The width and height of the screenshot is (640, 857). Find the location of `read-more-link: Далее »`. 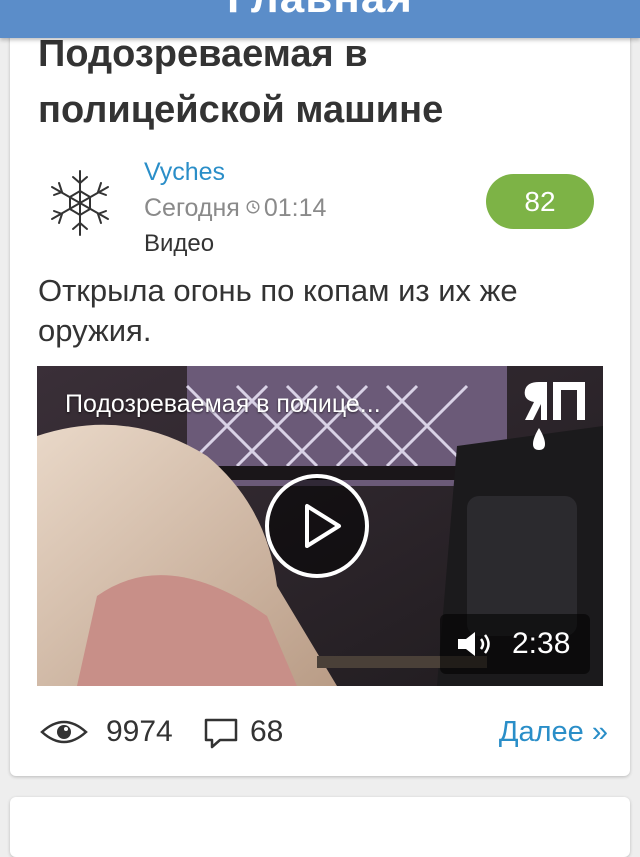

read-more-link: Далее » is located at coordinates (553, 732).